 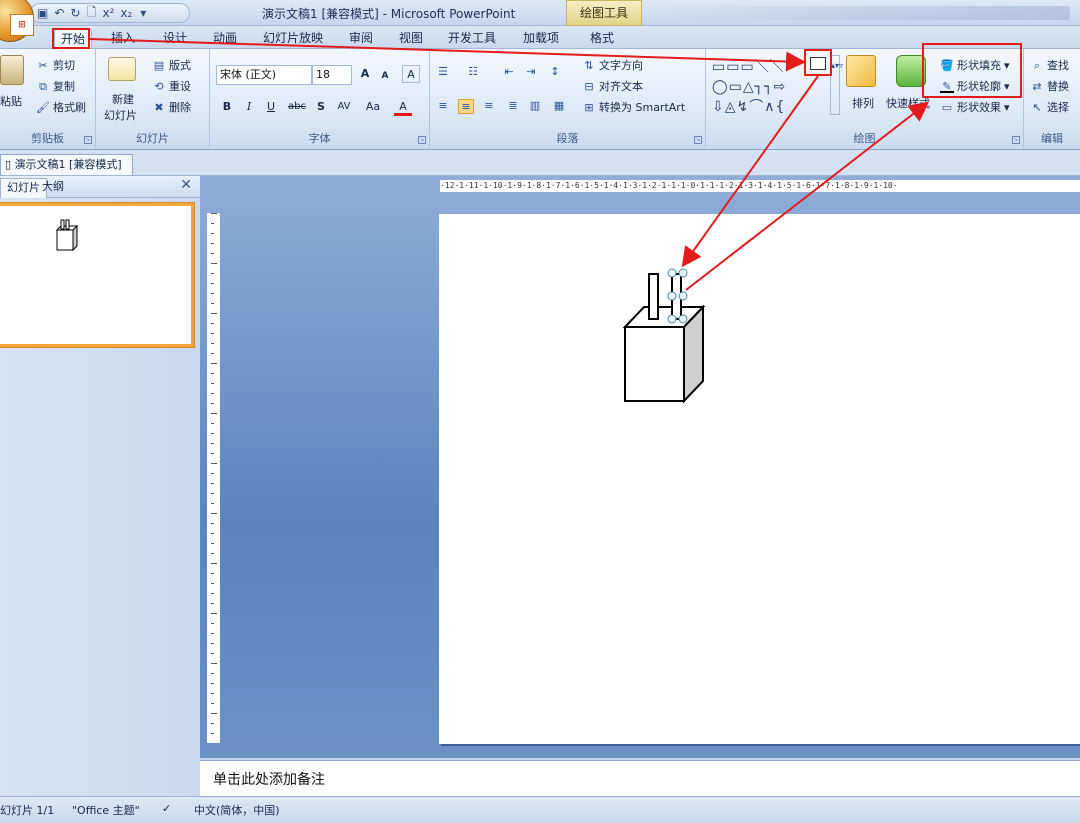 What do you see at coordinates (91, 13) in the screenshot?
I see `print-preview-icon: 🗋` at bounding box center [91, 13].